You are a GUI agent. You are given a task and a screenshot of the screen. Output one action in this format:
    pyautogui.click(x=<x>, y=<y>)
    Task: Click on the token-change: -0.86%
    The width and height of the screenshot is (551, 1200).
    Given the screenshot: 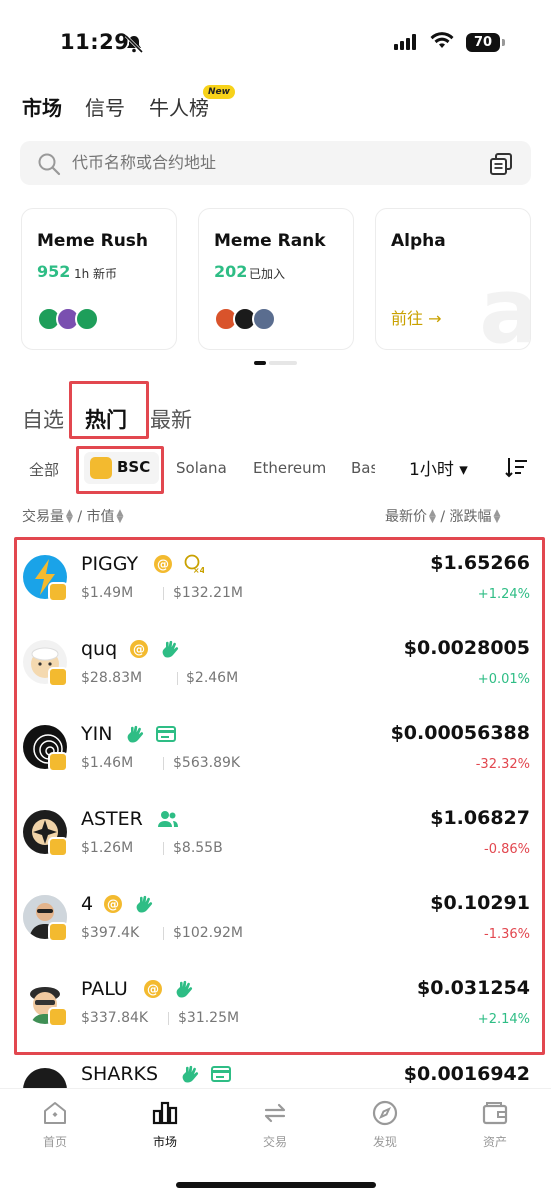 What is the action you would take?
    pyautogui.click(x=507, y=849)
    